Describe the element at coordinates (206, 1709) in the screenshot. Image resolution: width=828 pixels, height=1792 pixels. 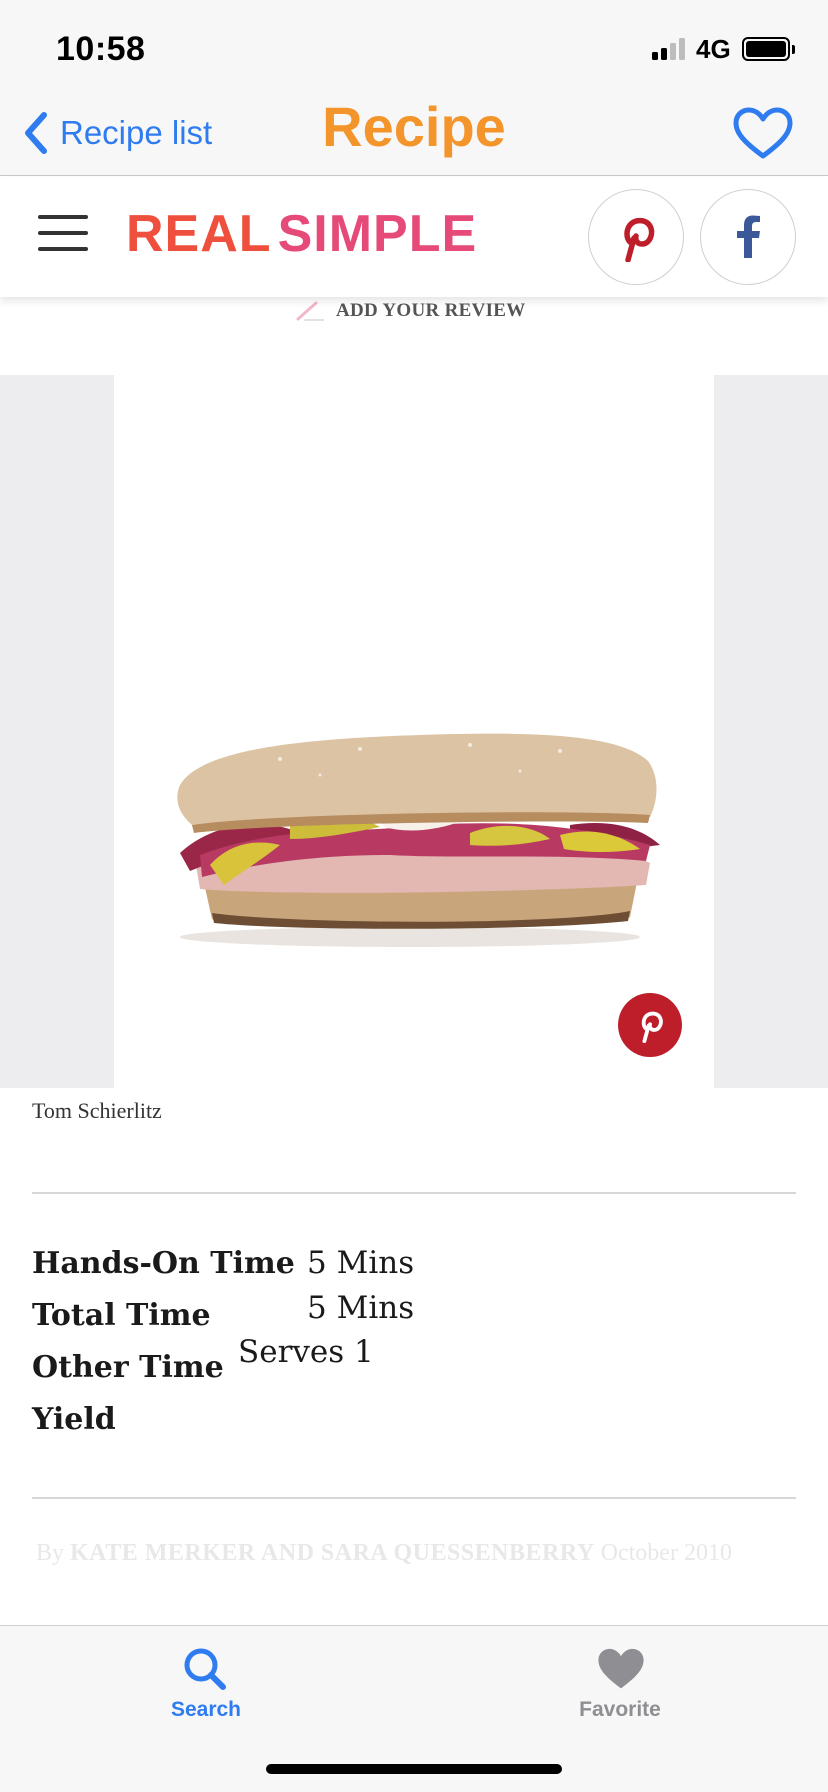
I see `tab-search-label: Search` at that location.